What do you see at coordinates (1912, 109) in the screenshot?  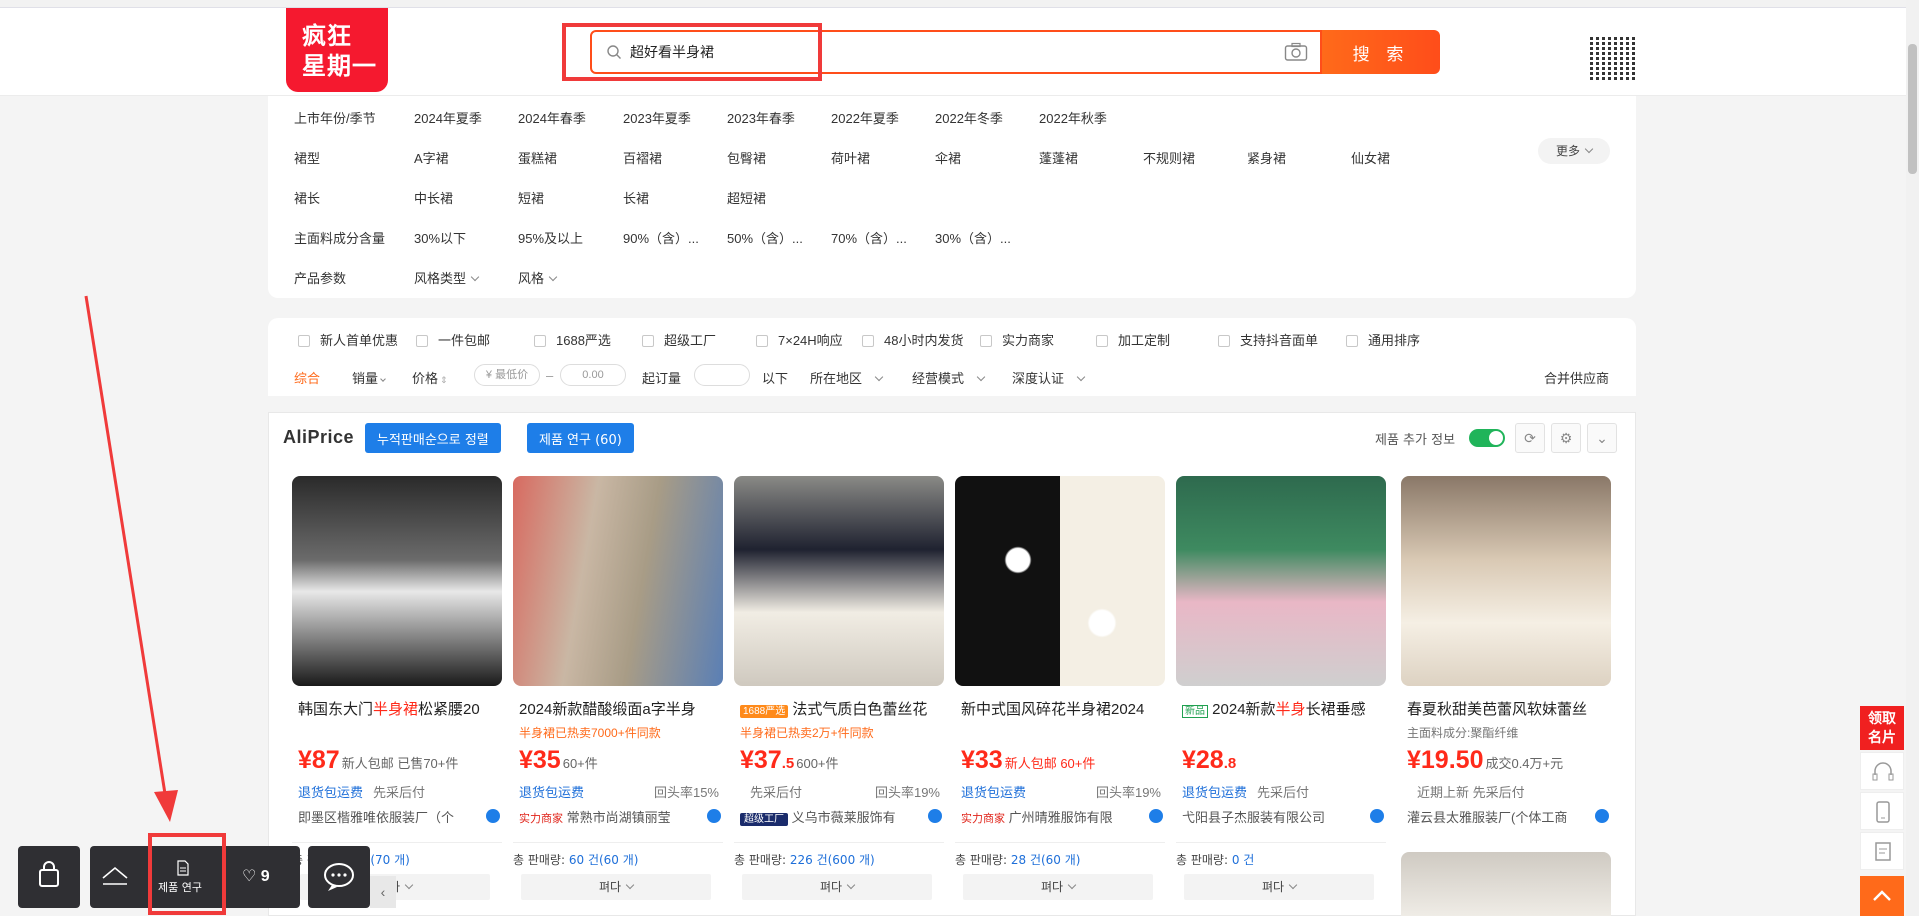 I see `scrollbar-thumb` at bounding box center [1912, 109].